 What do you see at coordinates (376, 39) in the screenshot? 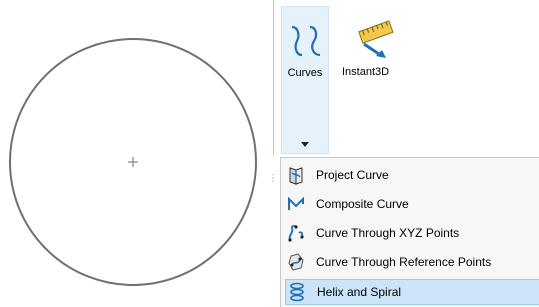
I see `ruler-icon` at bounding box center [376, 39].